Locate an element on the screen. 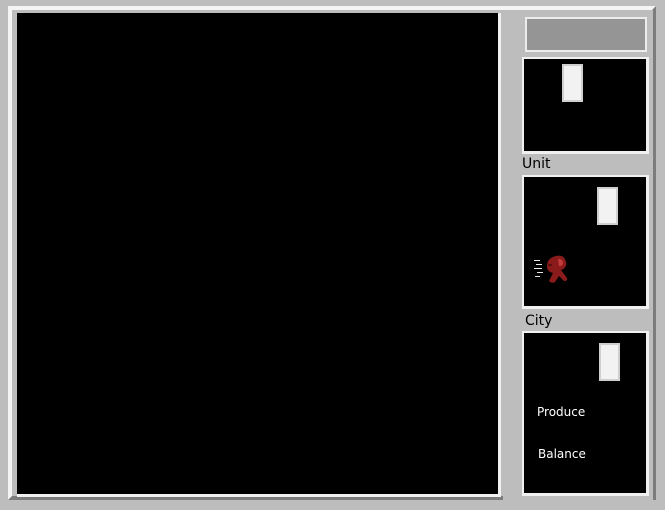 This screenshot has width=665, height=510. city-pane: Produce Balance is located at coordinates (585, 413).